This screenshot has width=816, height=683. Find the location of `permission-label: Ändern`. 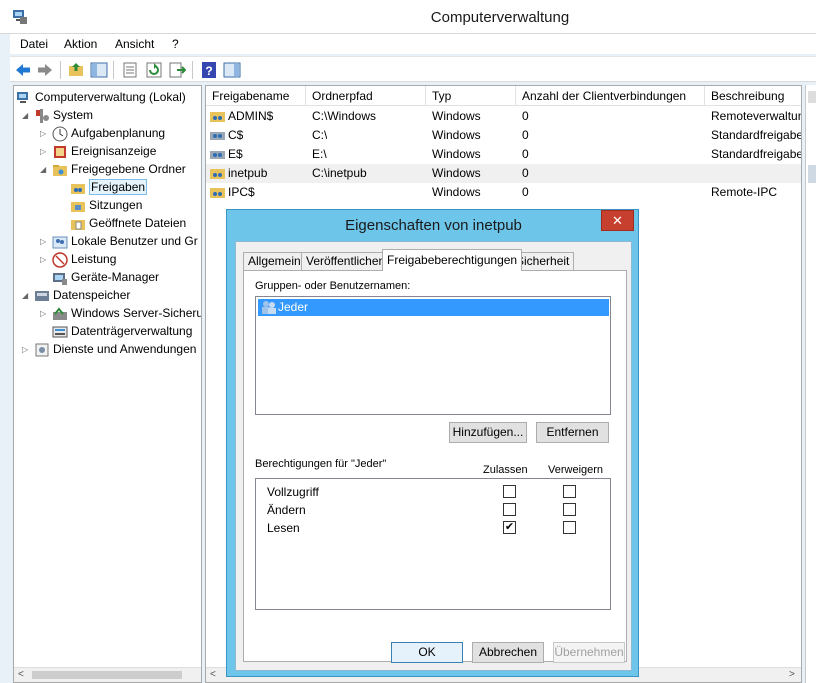

permission-label: Ändern is located at coordinates (286, 510).